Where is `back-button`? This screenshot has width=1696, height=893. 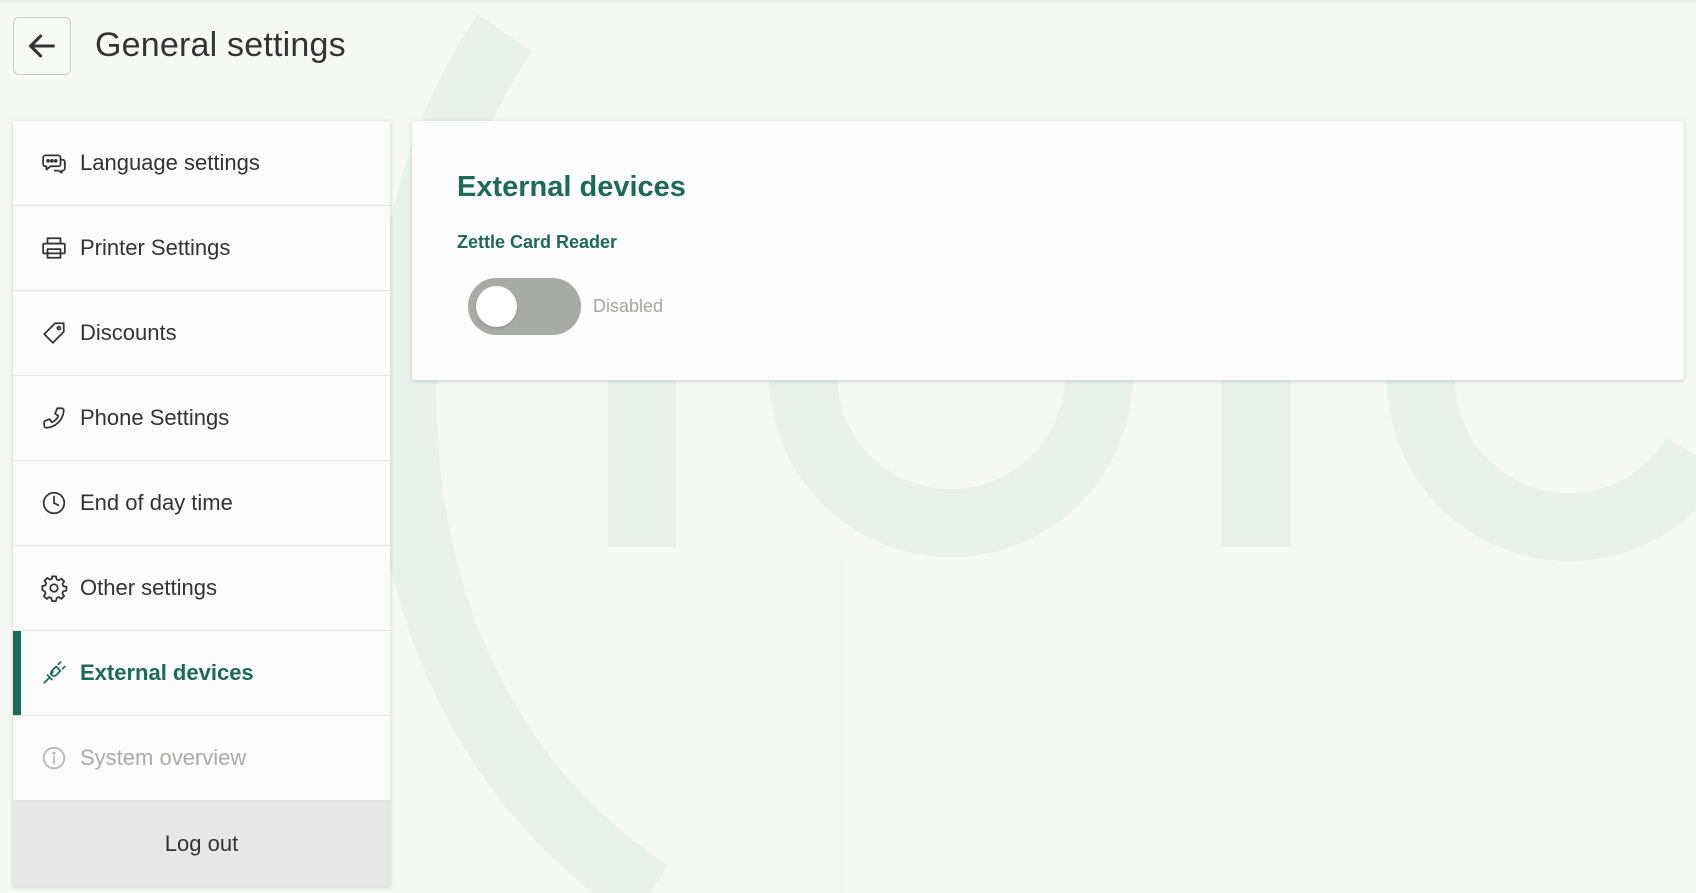 back-button is located at coordinates (42, 46).